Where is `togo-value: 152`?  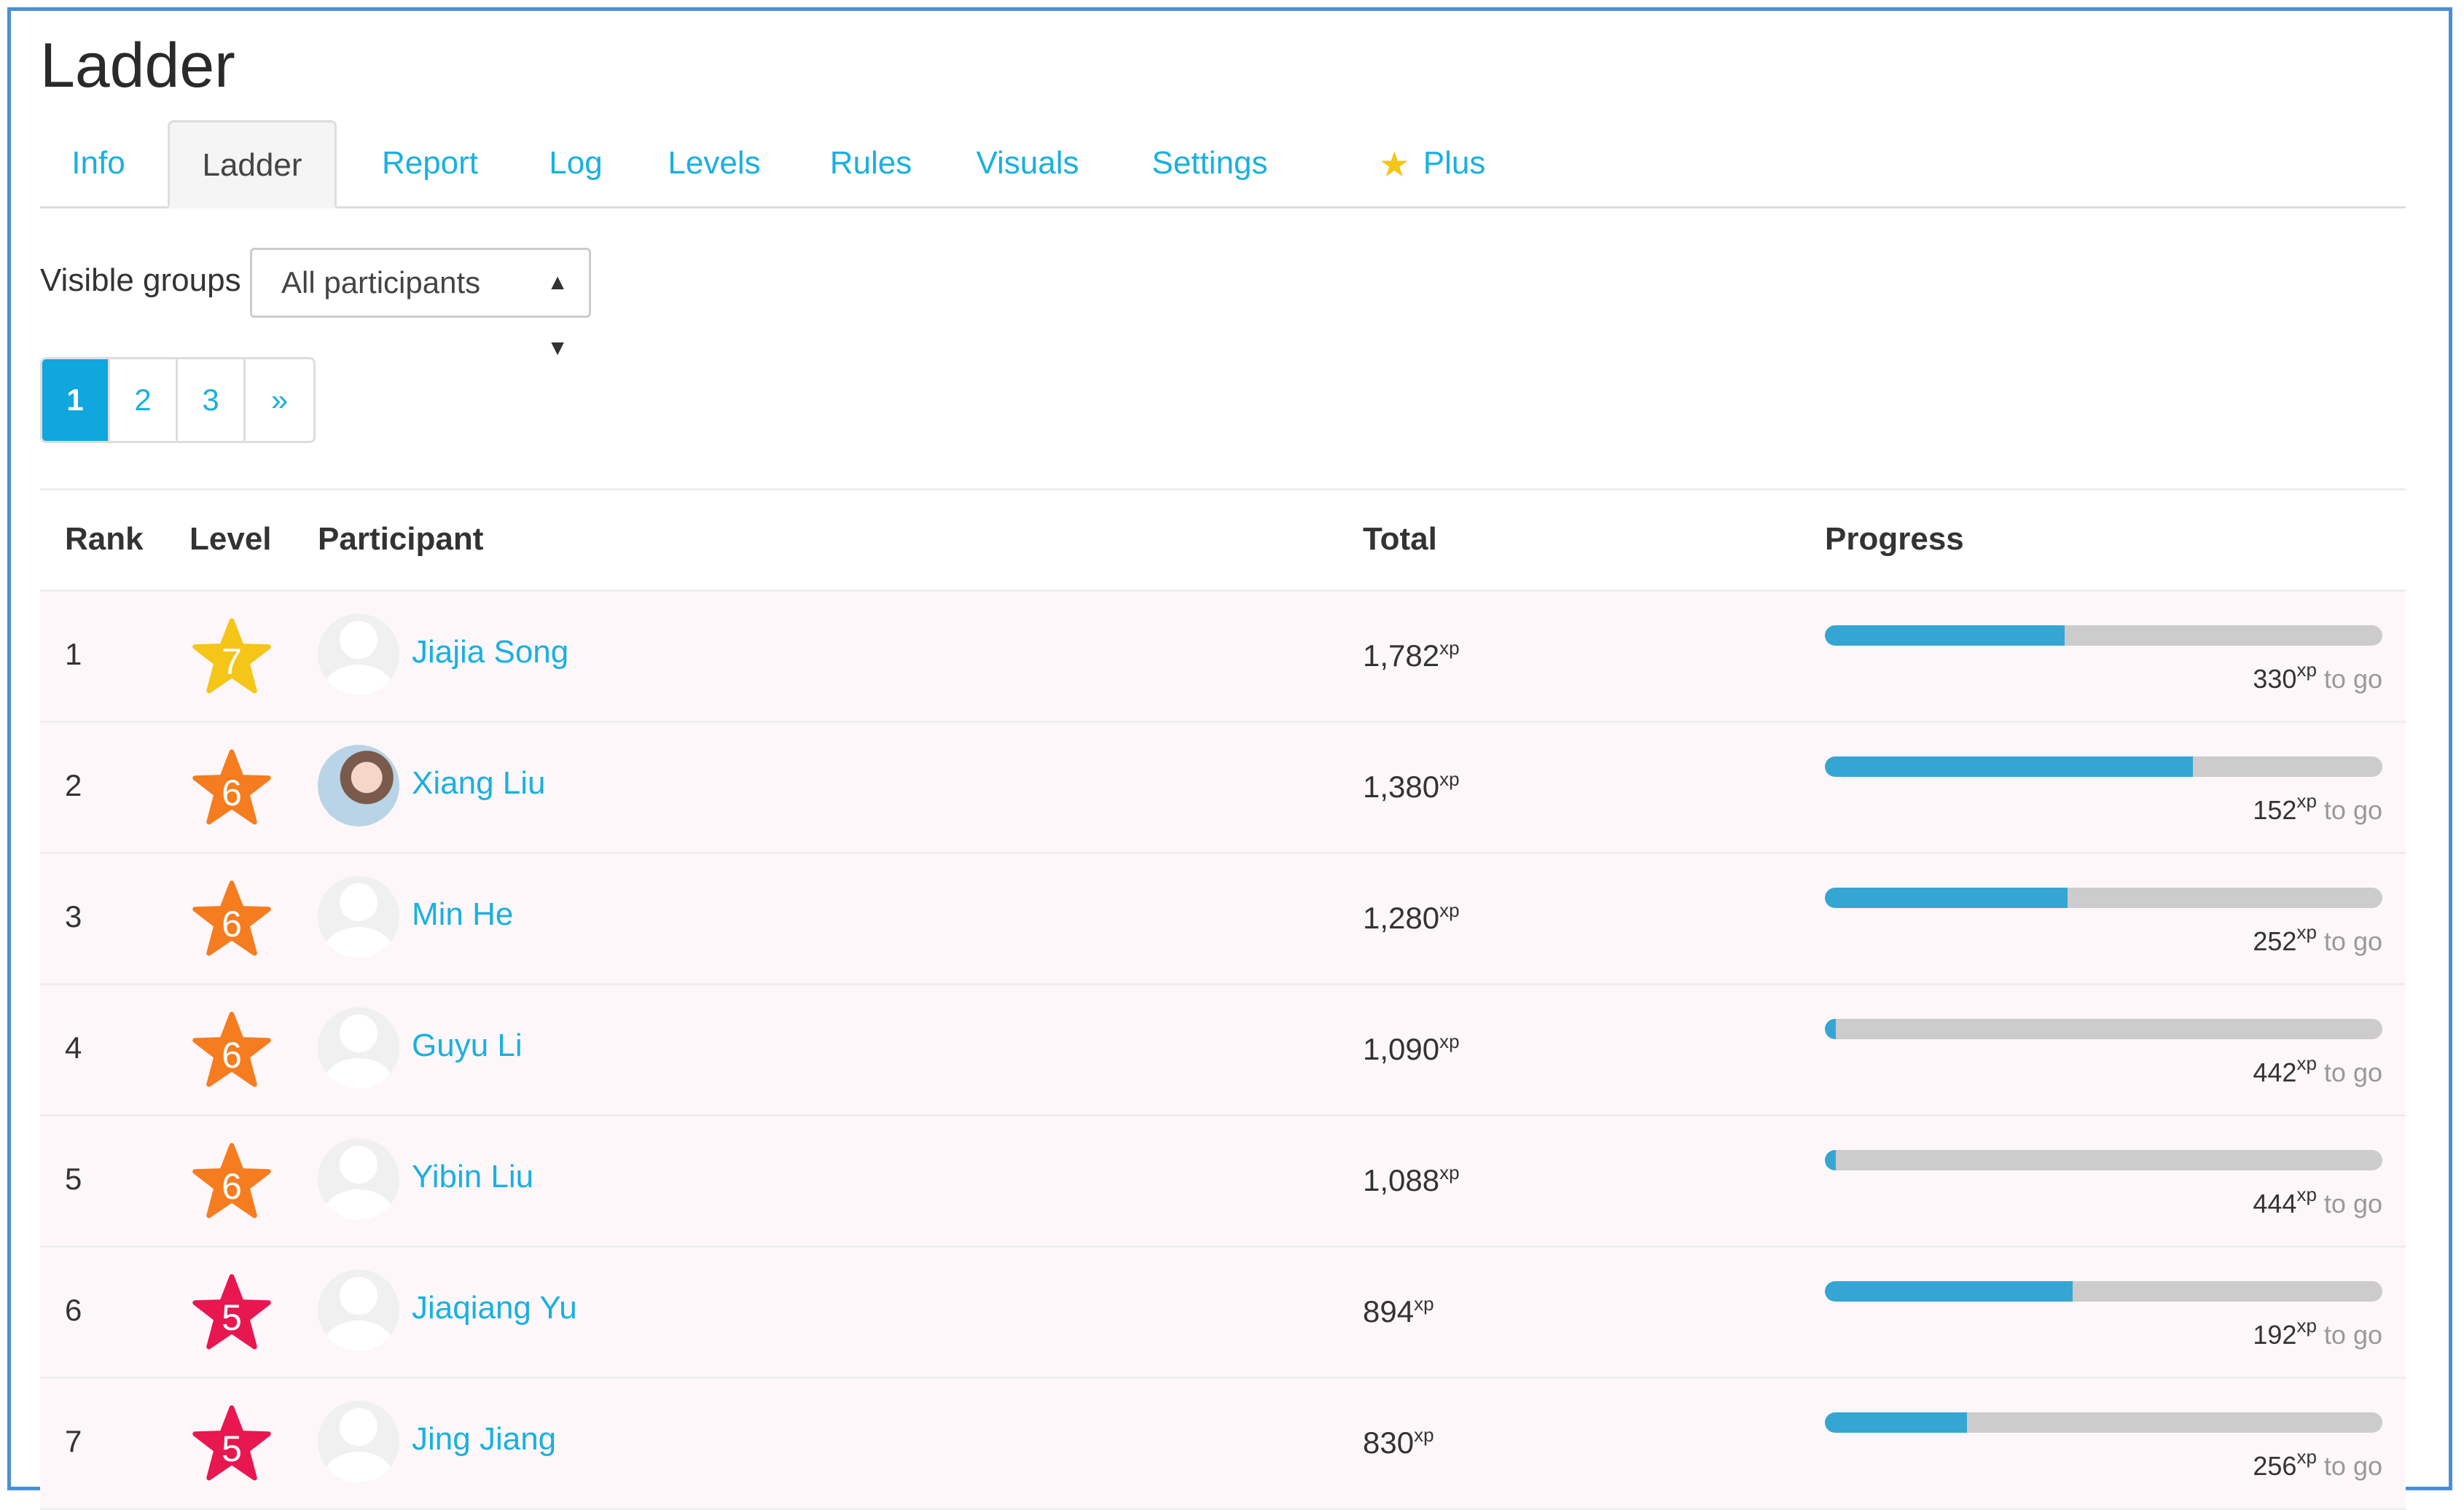 togo-value: 152 is located at coordinates (2275, 810).